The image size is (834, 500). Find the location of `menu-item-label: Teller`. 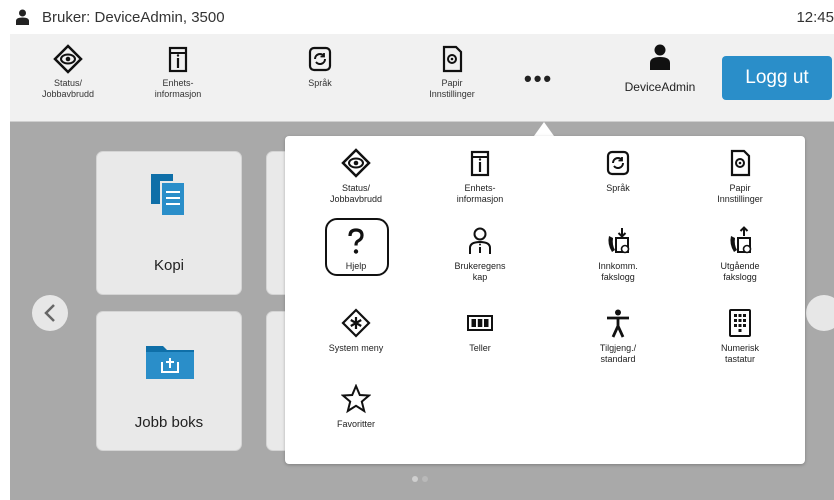

menu-item-label: Teller is located at coordinates (480, 348).